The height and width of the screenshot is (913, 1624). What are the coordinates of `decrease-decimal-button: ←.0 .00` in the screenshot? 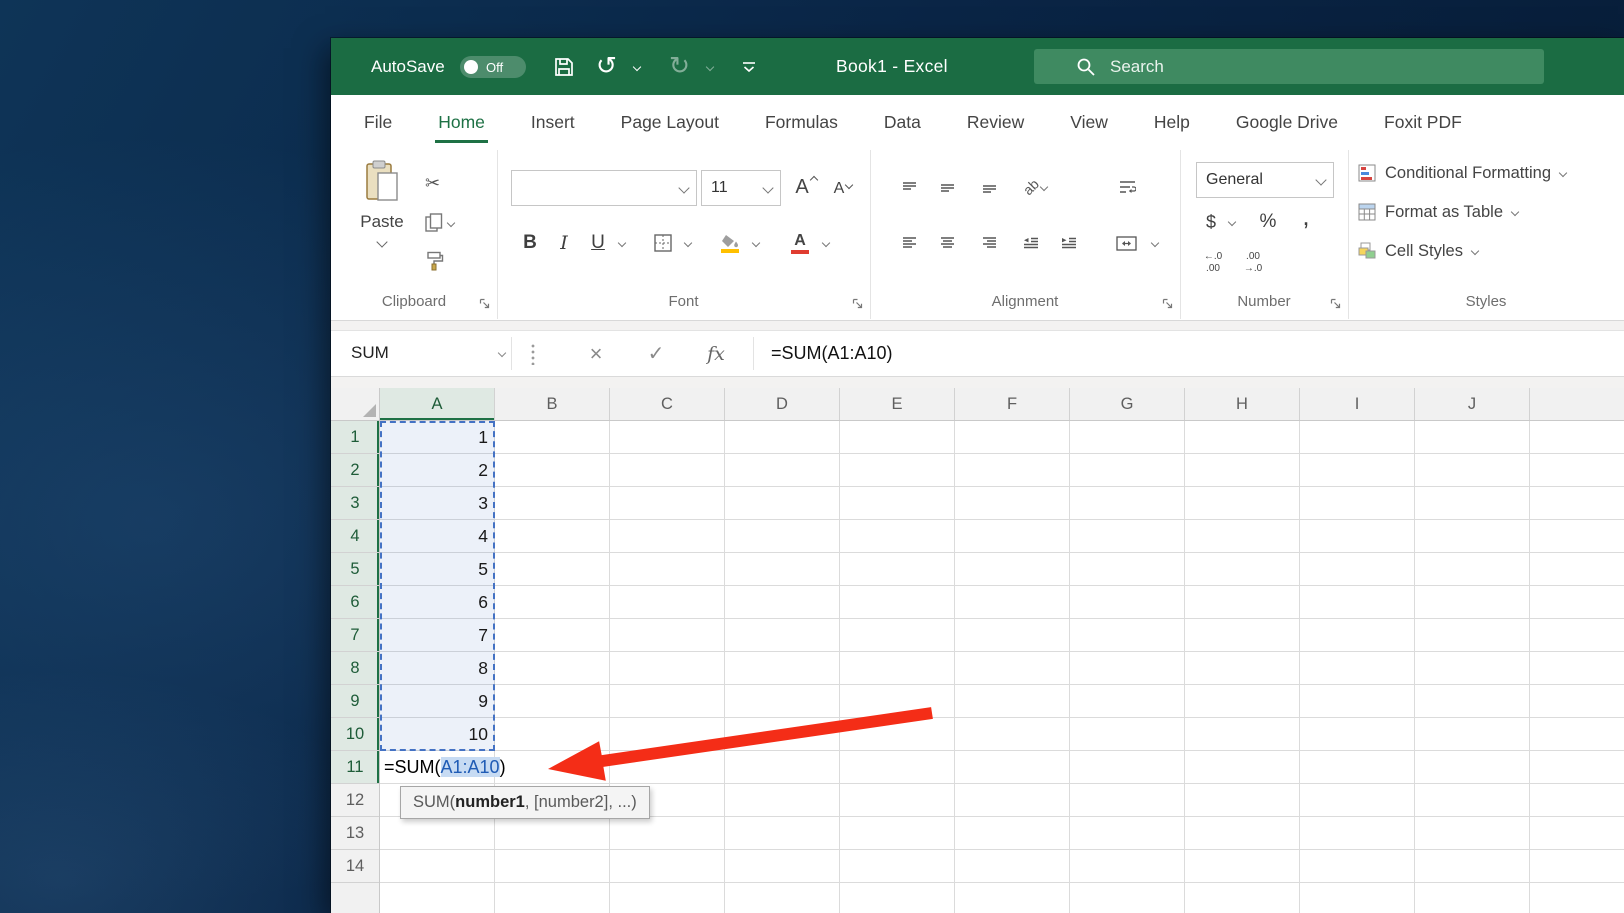 It's located at (1213, 263).